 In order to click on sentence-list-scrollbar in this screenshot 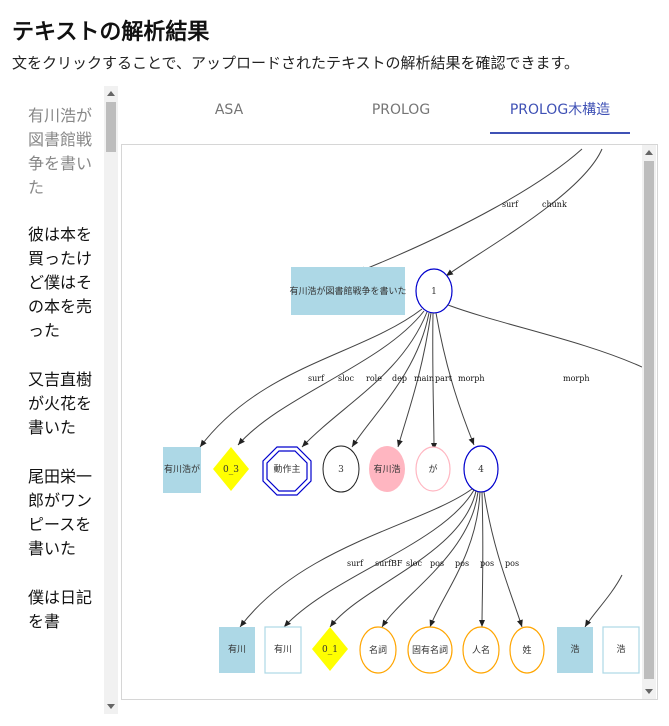, I will do `click(111, 400)`.